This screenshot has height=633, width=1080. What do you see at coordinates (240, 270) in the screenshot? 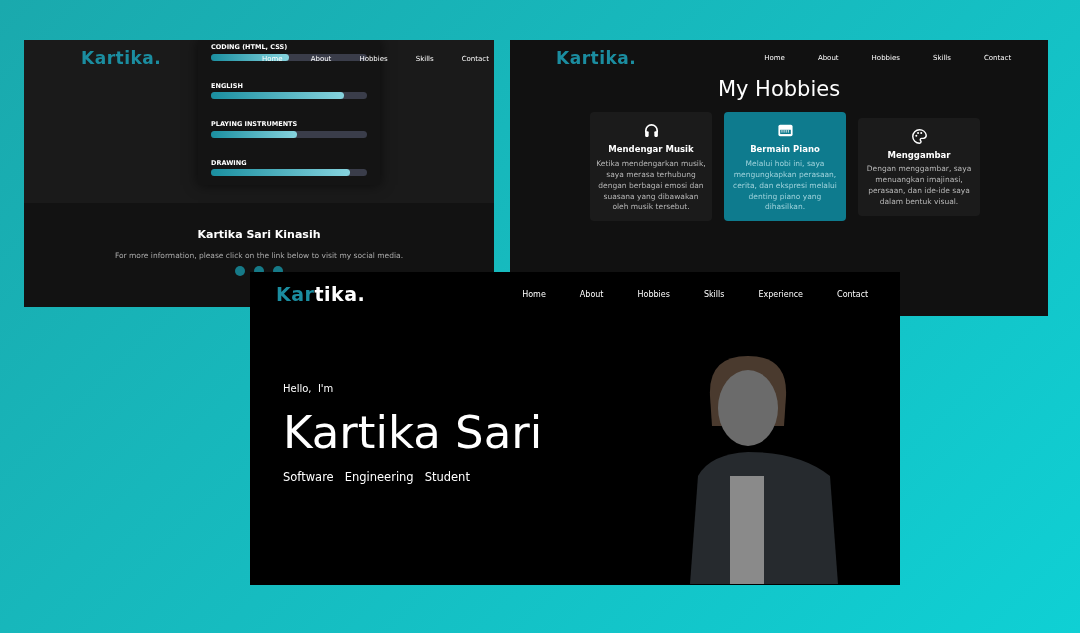
I see `social-icon` at bounding box center [240, 270].